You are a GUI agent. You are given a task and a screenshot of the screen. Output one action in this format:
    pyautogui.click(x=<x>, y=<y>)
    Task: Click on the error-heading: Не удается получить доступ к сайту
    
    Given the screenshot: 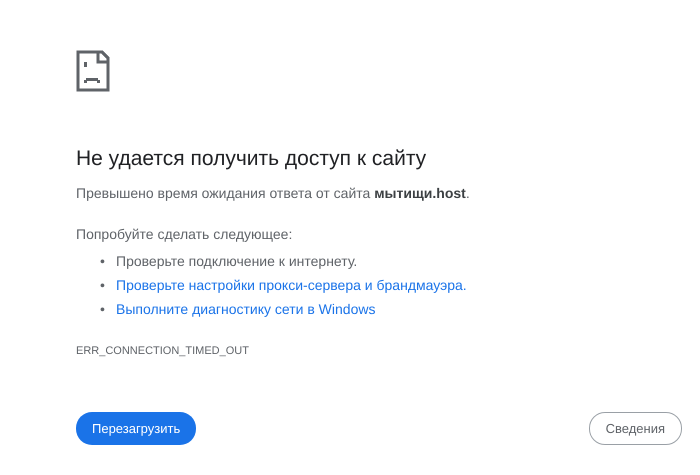 What is the action you would take?
    pyautogui.click(x=252, y=159)
    